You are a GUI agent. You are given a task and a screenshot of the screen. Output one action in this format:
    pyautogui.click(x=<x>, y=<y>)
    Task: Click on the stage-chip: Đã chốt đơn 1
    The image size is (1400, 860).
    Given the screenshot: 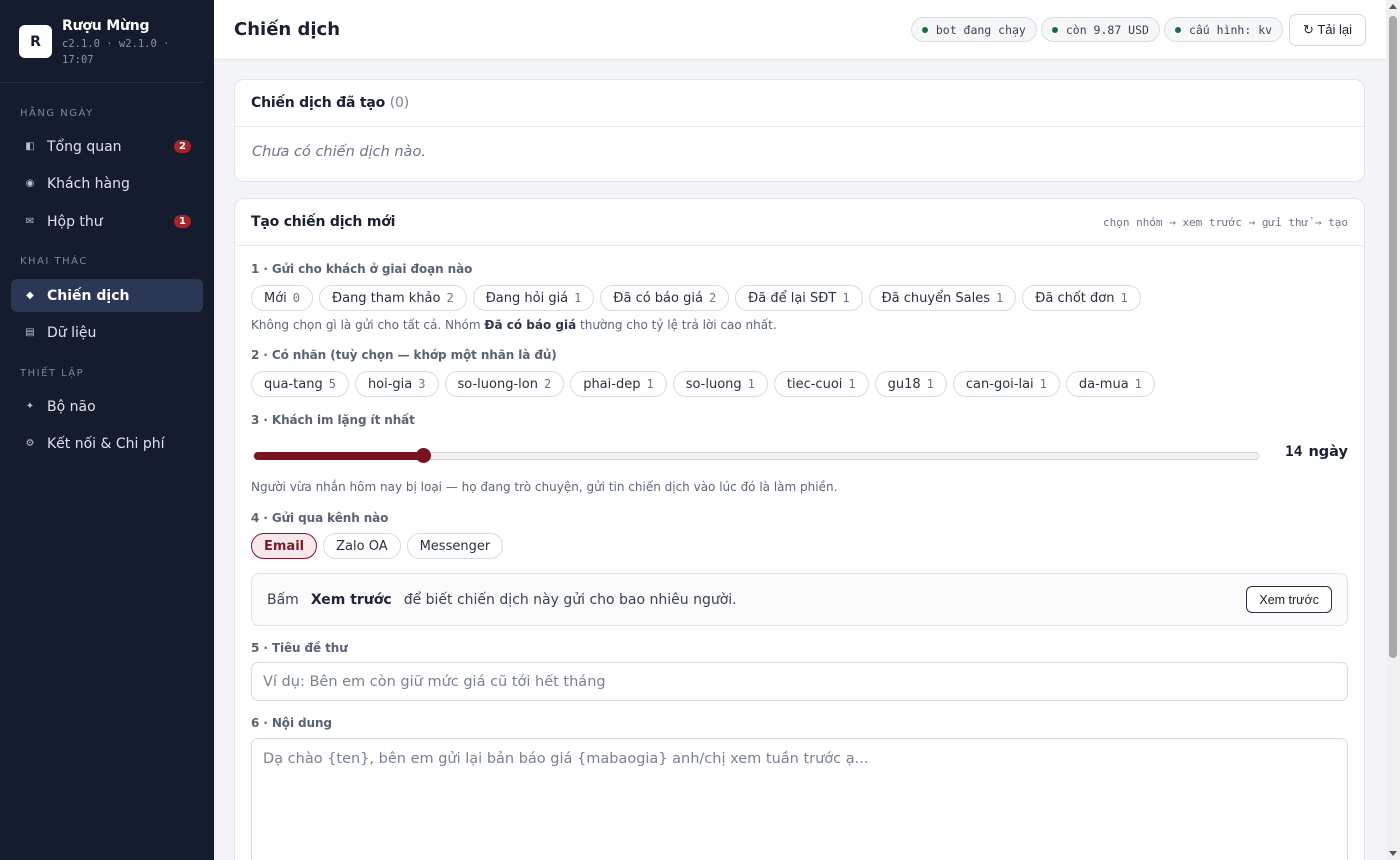 What is the action you would take?
    pyautogui.click(x=1081, y=298)
    